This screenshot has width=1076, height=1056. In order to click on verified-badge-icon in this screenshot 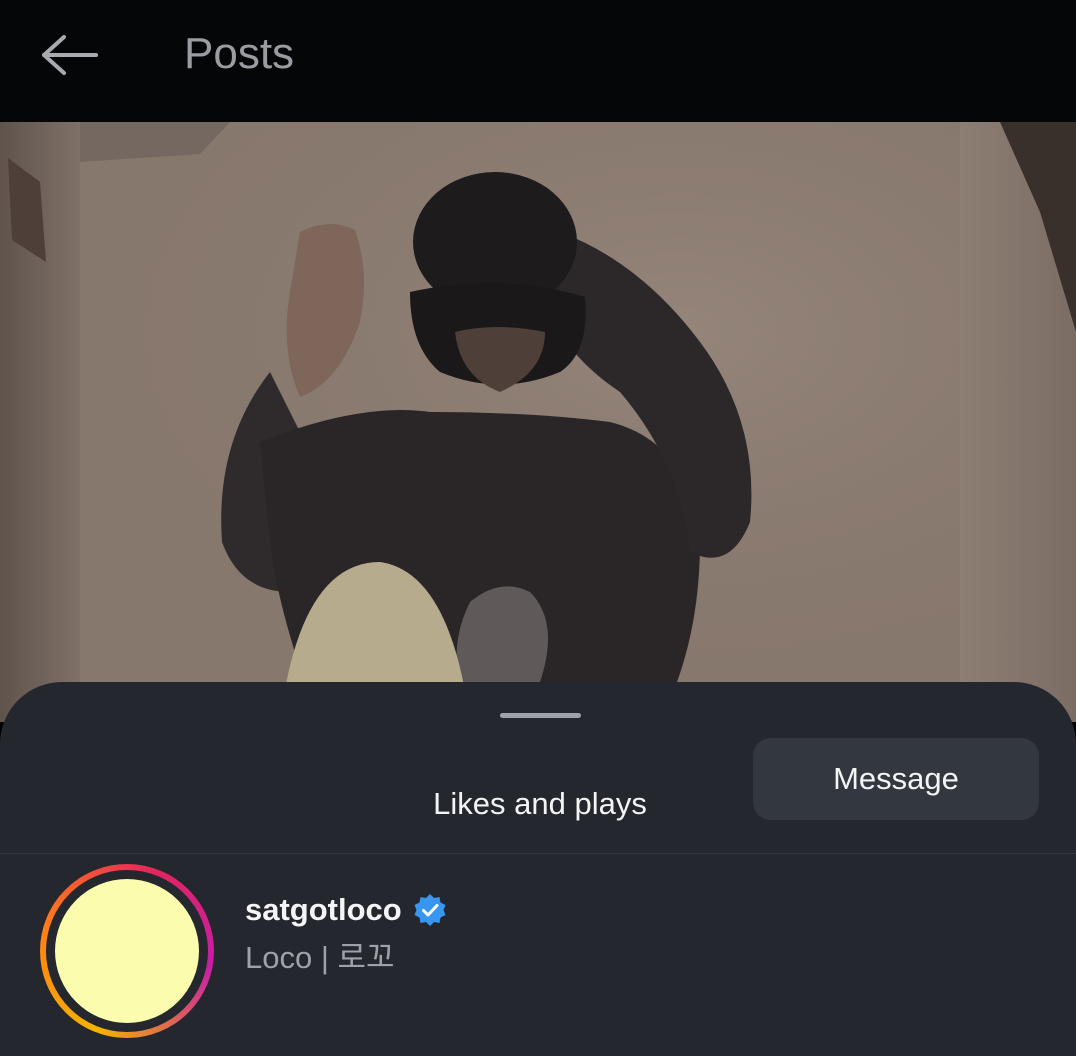, I will do `click(430, 910)`.